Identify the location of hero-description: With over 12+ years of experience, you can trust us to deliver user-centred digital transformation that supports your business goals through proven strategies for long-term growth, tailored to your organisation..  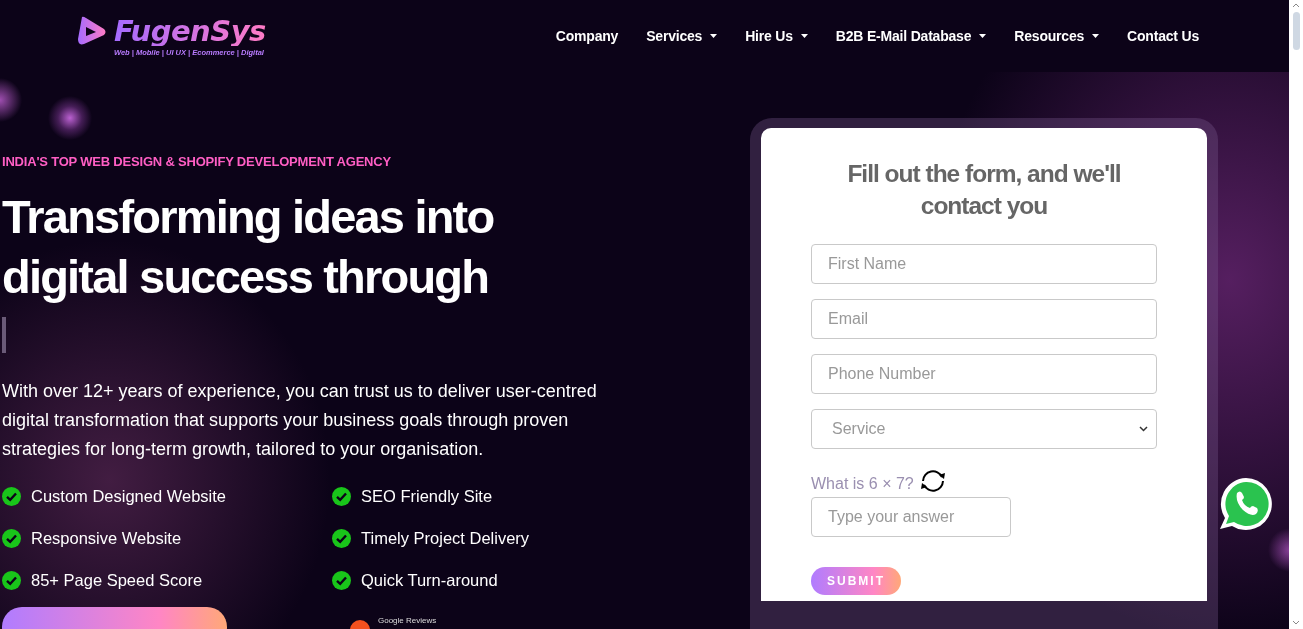
(300, 420).